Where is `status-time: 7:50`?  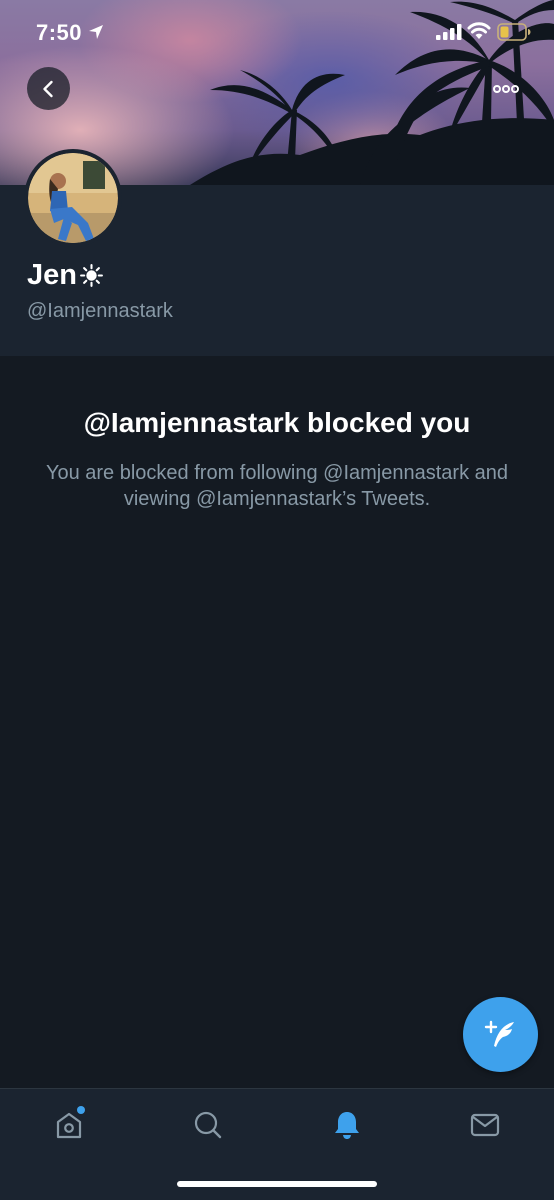
status-time: 7:50 is located at coordinates (59, 32).